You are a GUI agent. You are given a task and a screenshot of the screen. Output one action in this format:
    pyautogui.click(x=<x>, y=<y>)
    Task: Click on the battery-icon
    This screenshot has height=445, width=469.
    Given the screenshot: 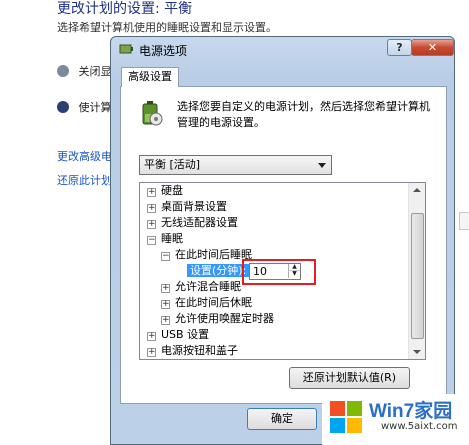 What is the action you would take?
    pyautogui.click(x=151, y=114)
    